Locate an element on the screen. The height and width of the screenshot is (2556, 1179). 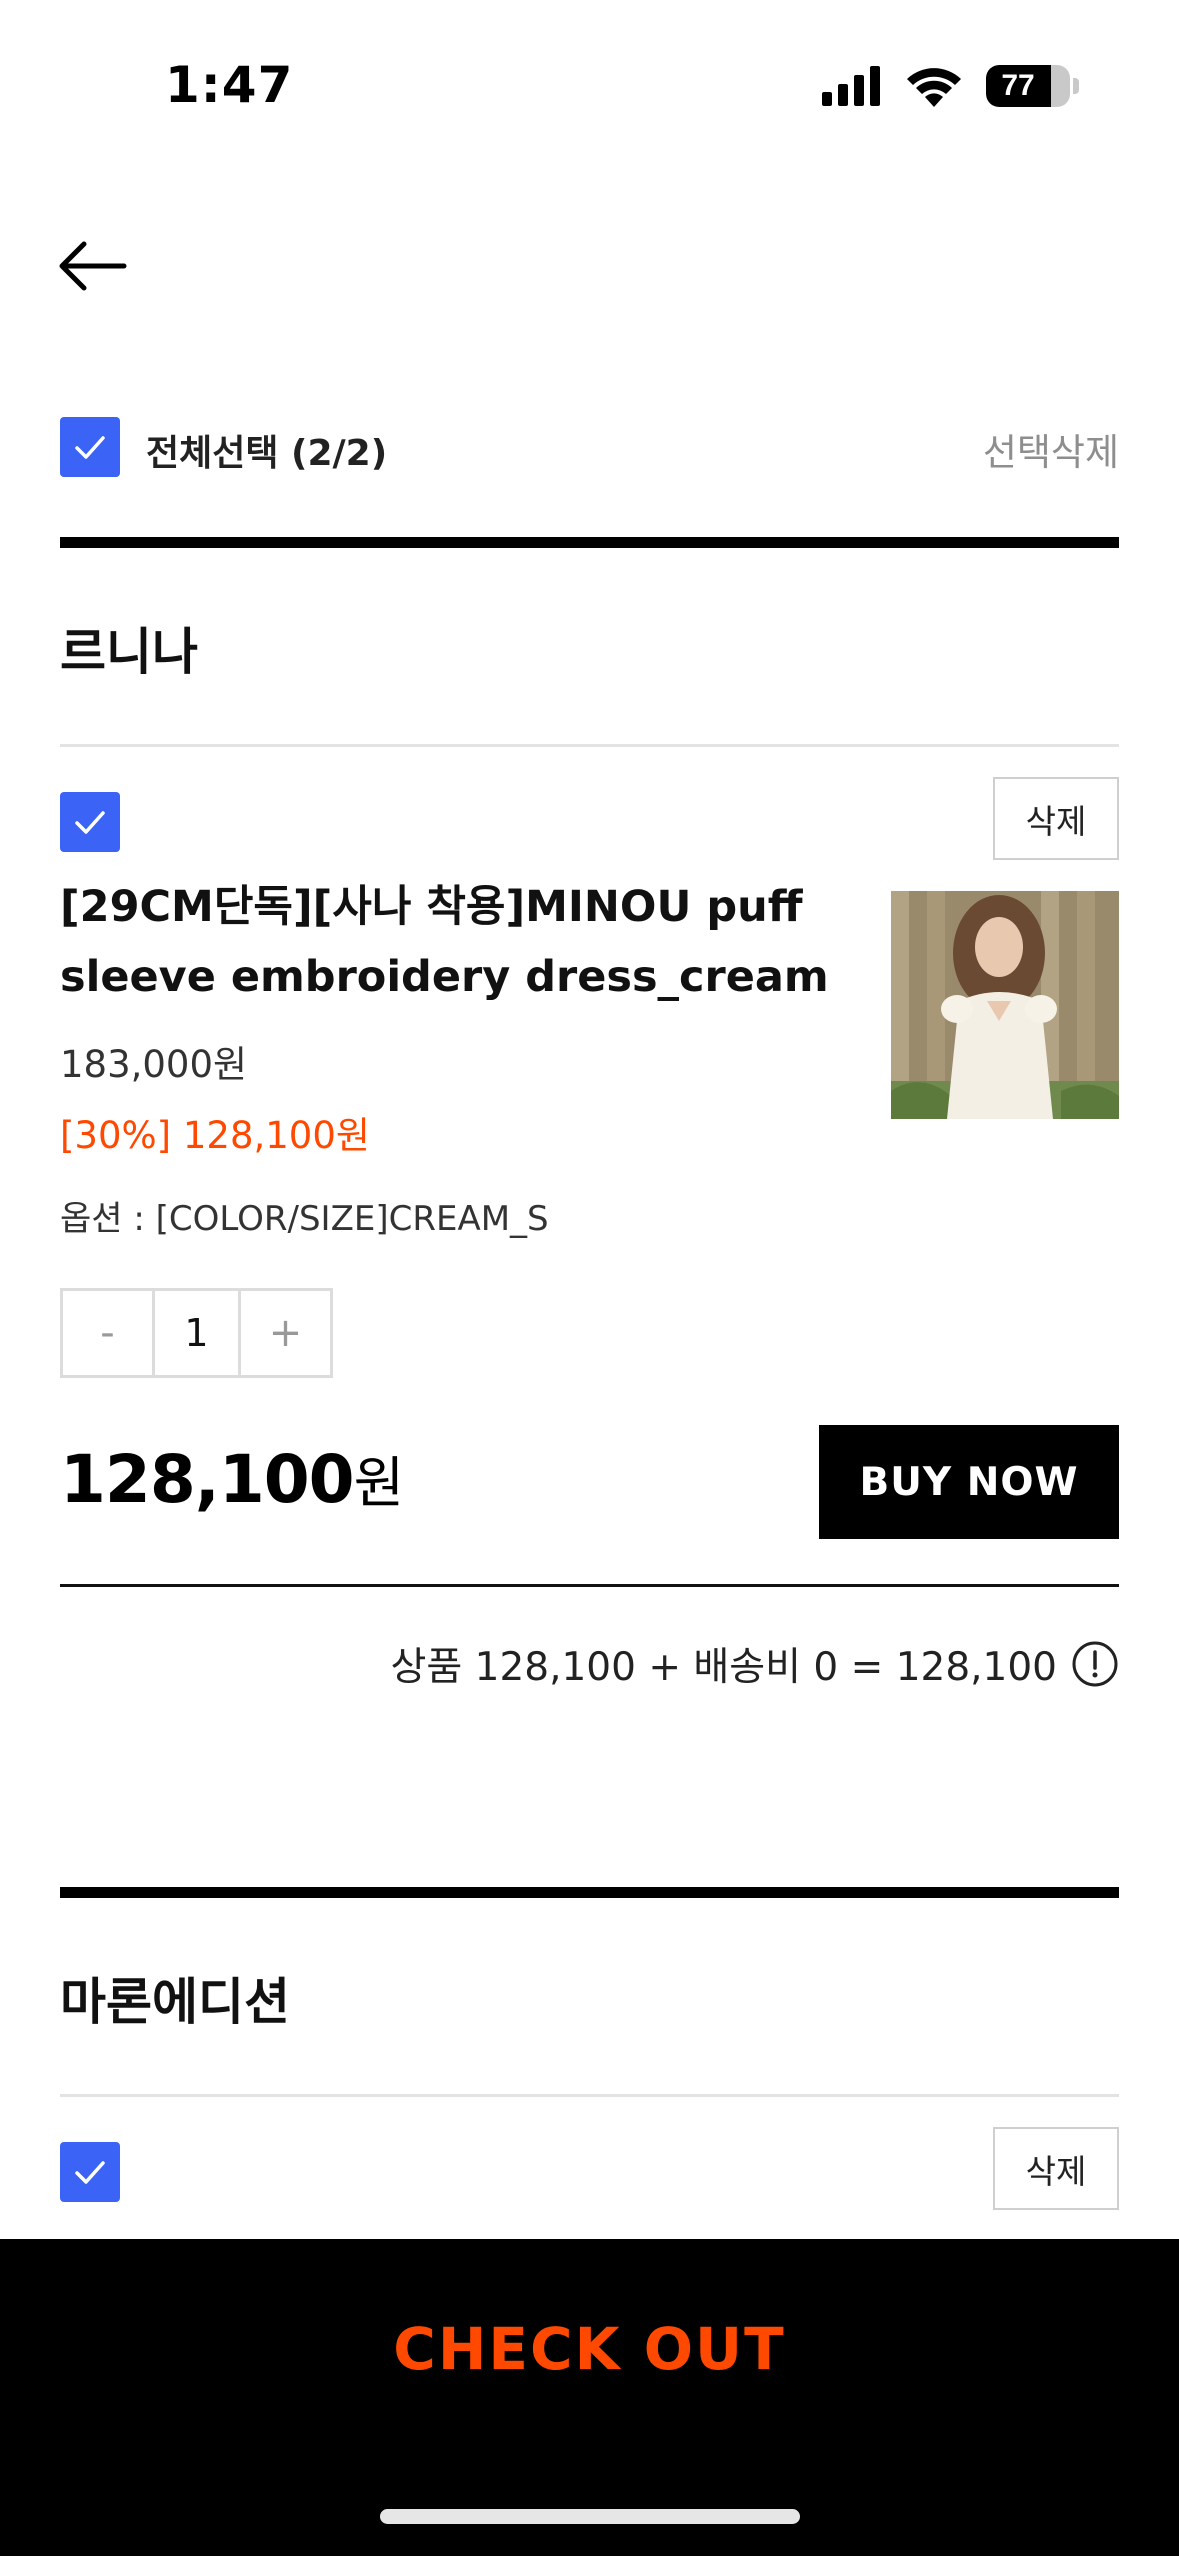
battery-level: 77 is located at coordinates (1018, 85).